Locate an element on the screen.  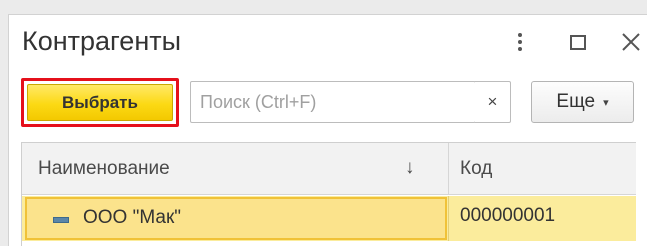
column-header-code: Код is located at coordinates (476, 169).